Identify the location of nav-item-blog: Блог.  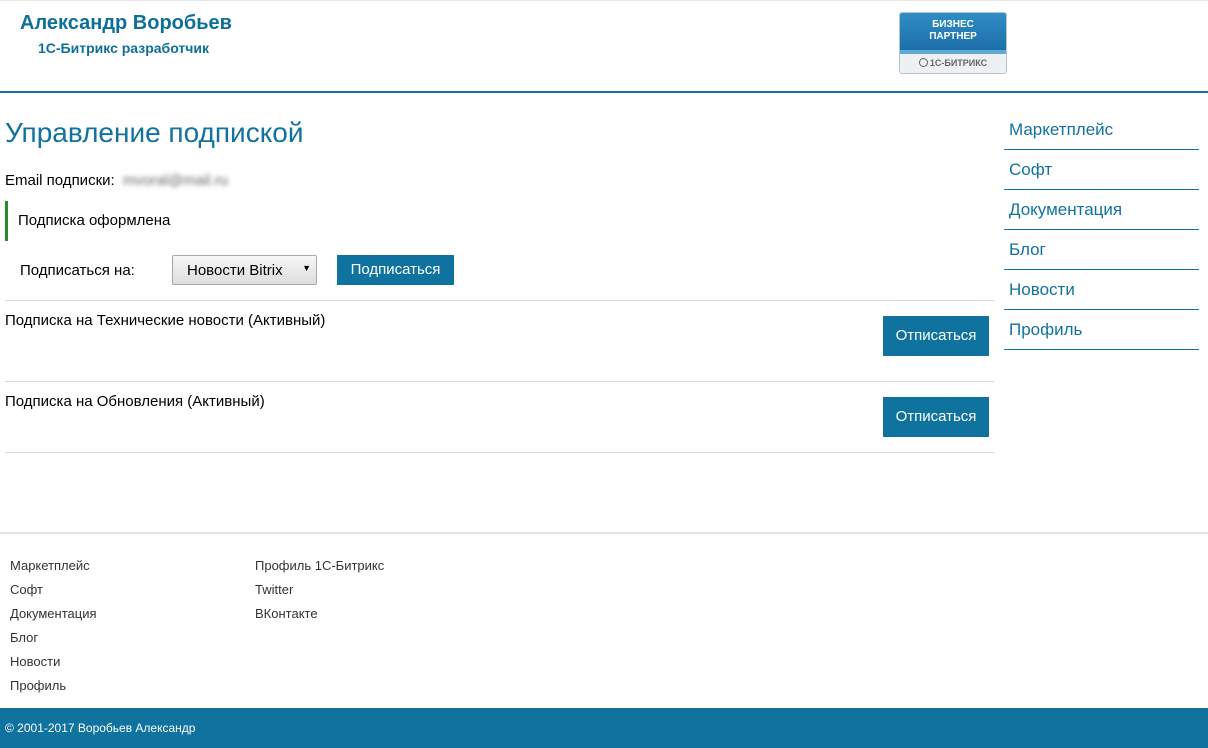
(1101, 250).